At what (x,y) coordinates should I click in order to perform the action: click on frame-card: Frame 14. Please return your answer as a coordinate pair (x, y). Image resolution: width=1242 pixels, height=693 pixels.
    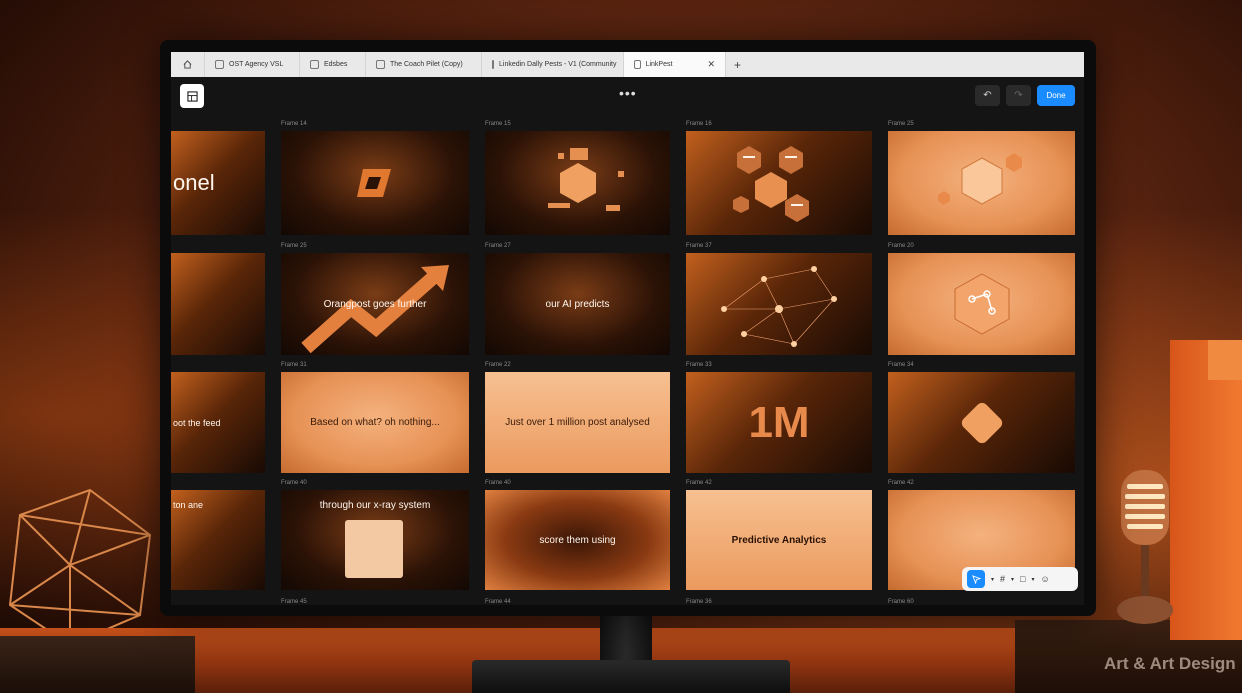
    Looking at the image, I should click on (375, 178).